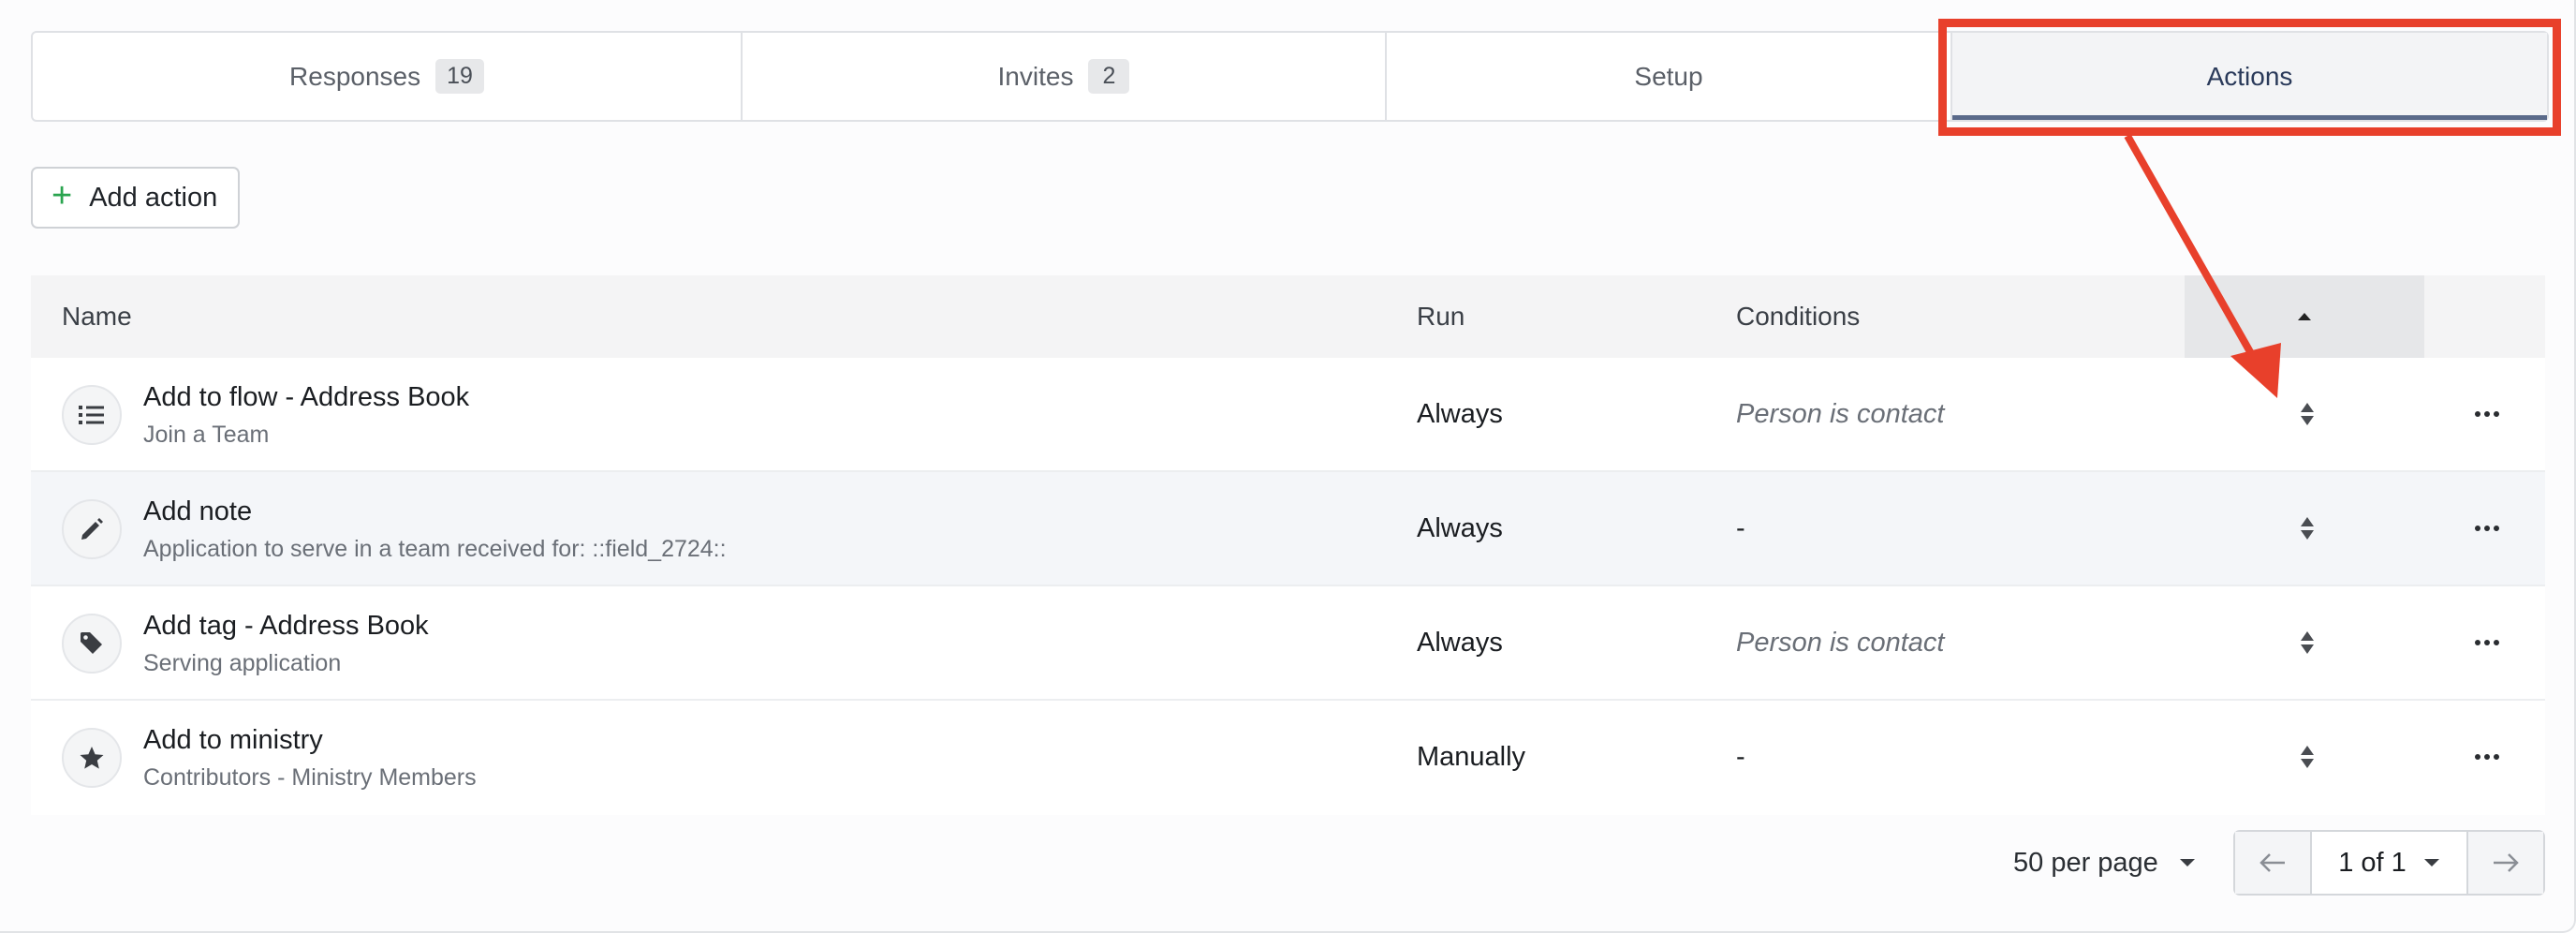  Describe the element at coordinates (306, 397) in the screenshot. I see `action-title: Add to flow - Address Book` at that location.